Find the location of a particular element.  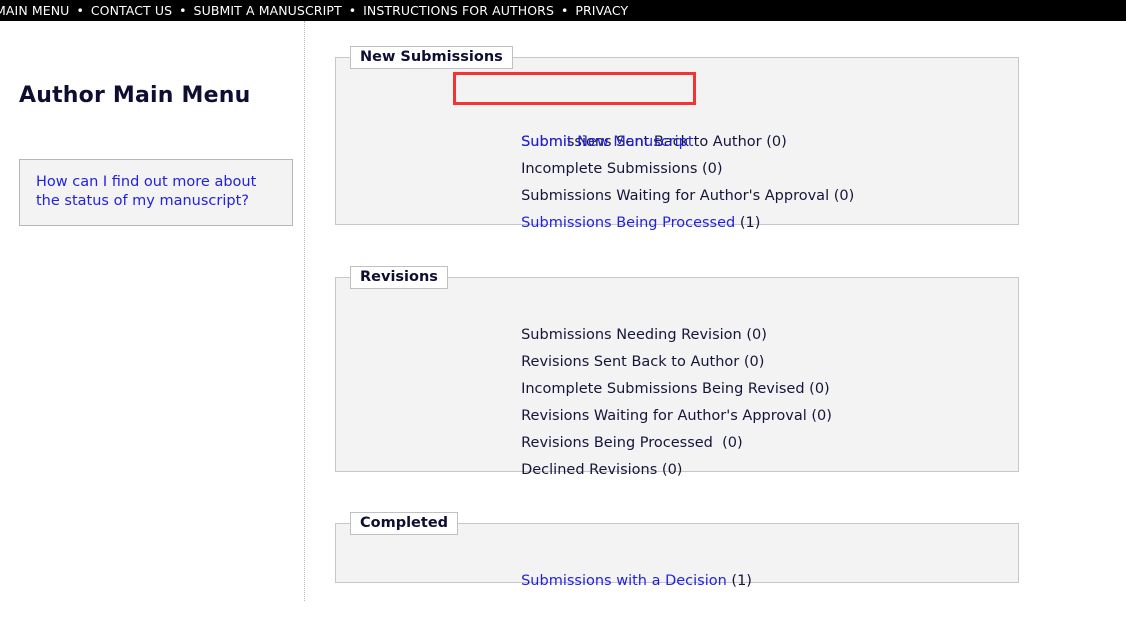

count-submissions-sent-back-to-author: (0) is located at coordinates (774, 142).